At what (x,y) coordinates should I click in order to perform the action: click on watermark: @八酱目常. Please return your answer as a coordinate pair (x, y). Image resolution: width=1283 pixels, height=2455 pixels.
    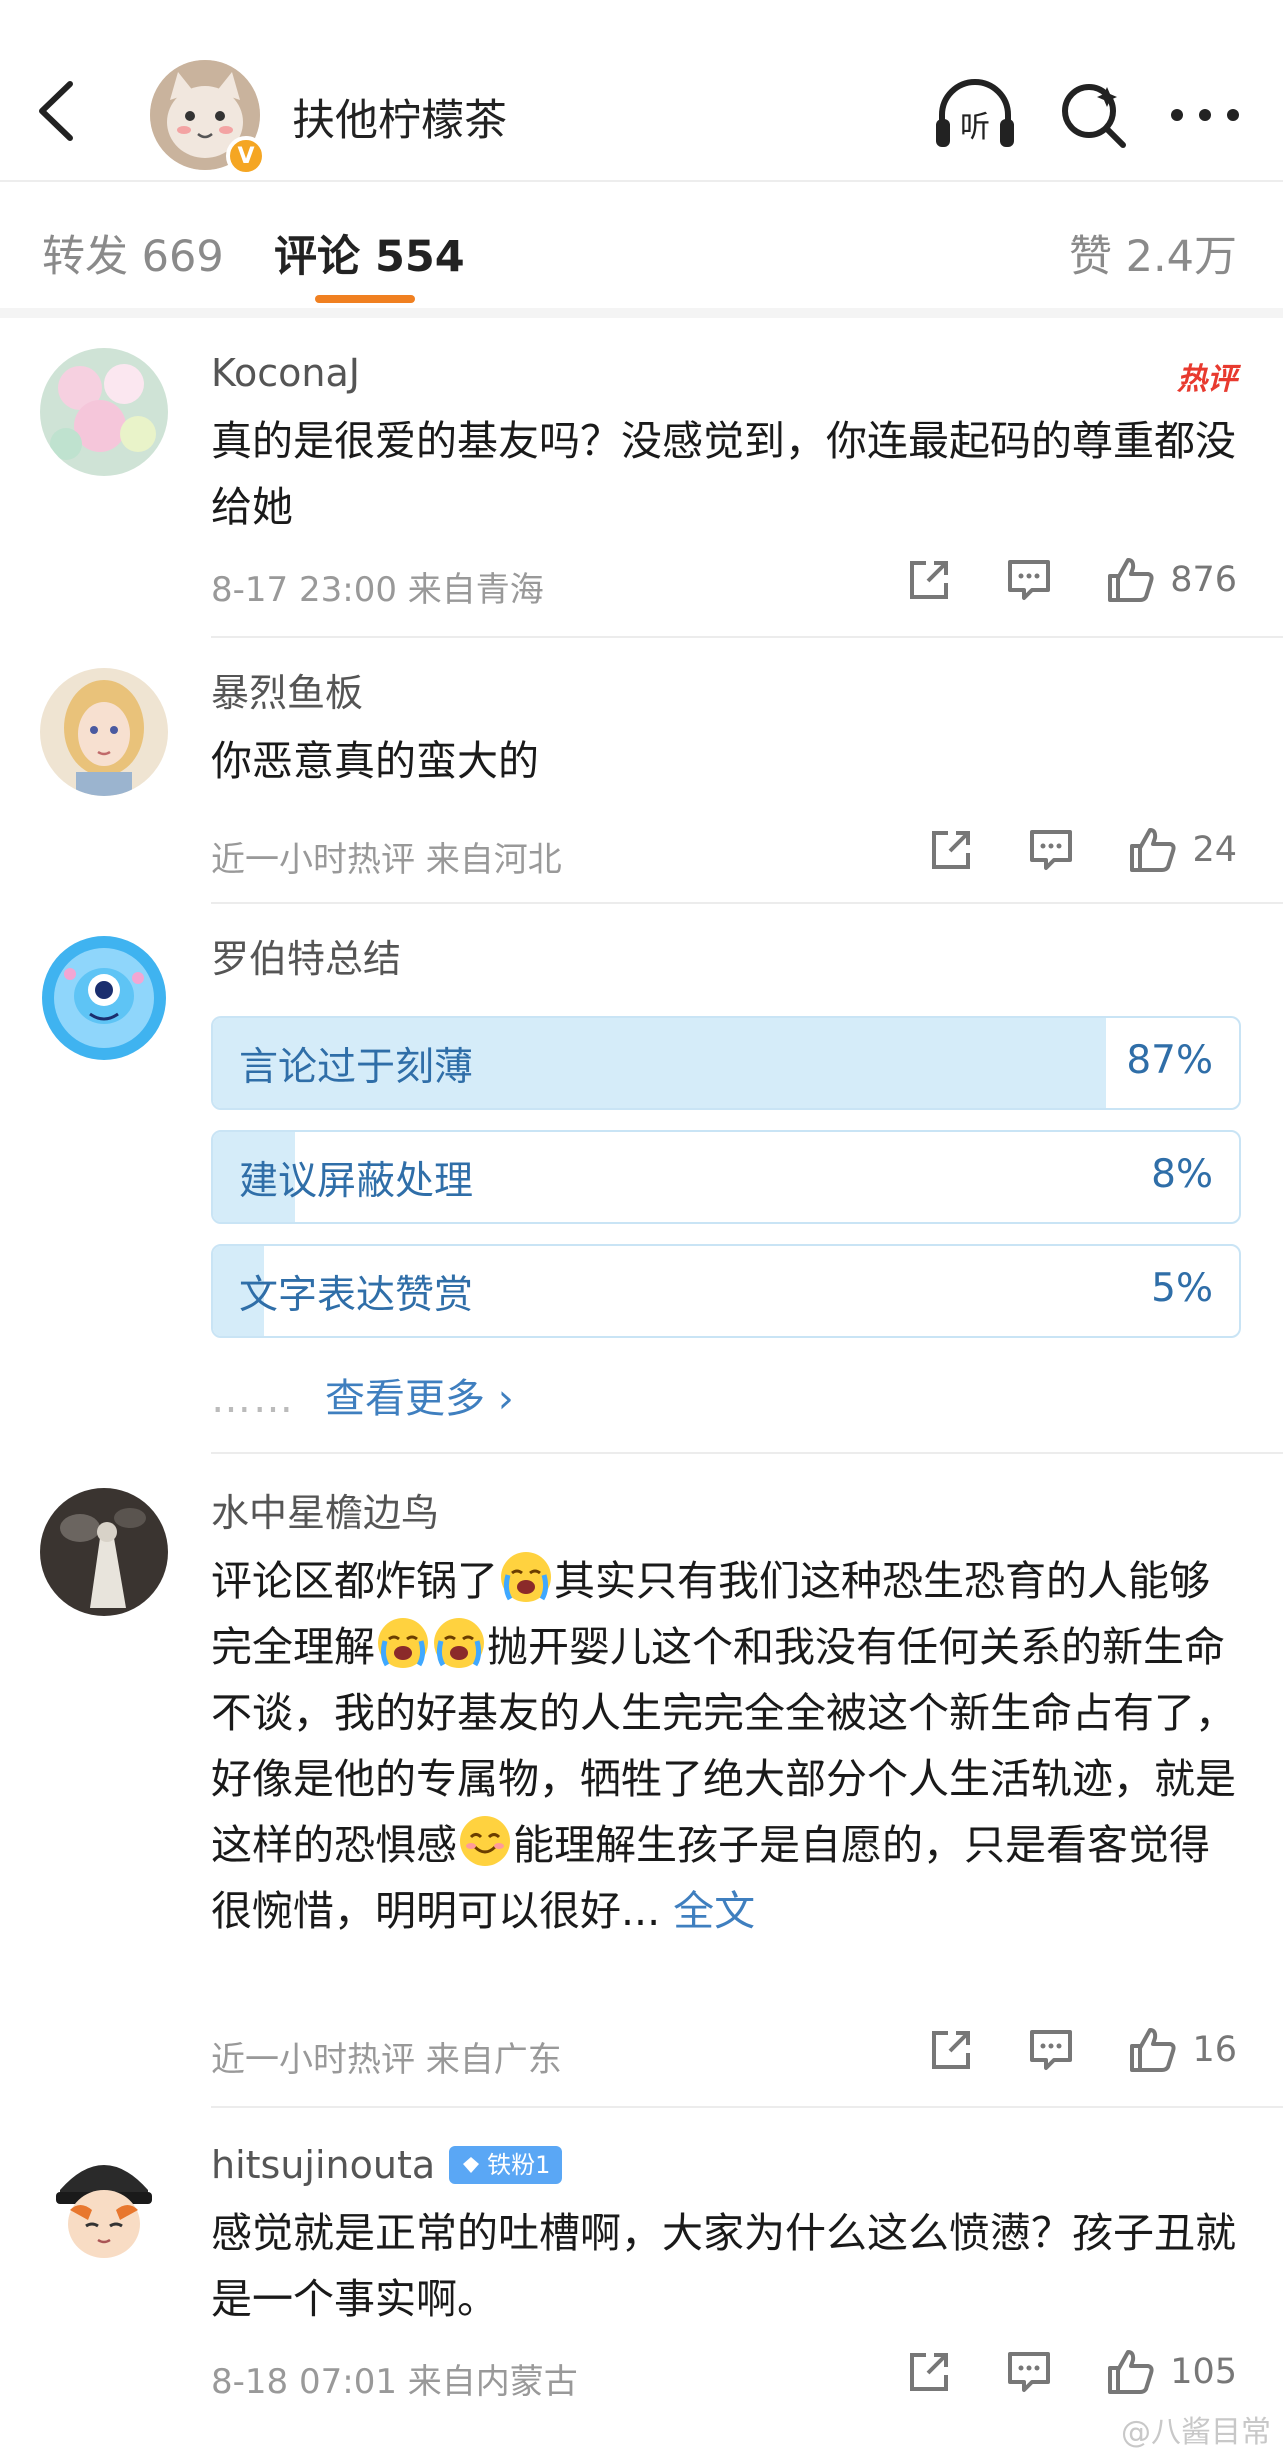
    Looking at the image, I should click on (1196, 2432).